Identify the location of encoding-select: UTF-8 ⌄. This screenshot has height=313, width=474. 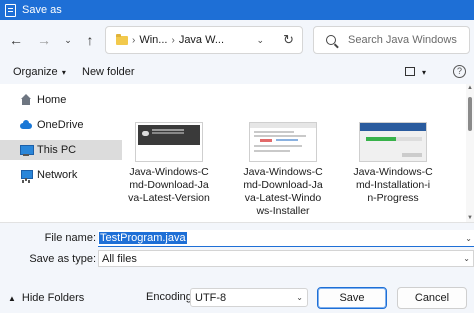
(249, 297).